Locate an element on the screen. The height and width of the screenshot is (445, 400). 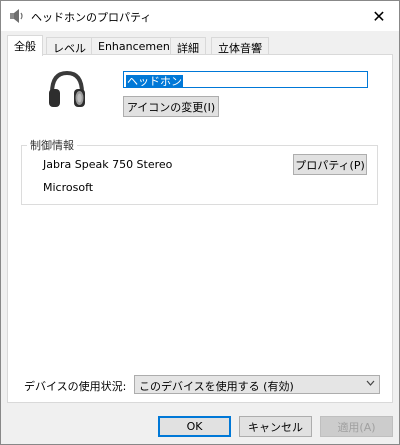
tab-general: 全般 is located at coordinates (25, 45).